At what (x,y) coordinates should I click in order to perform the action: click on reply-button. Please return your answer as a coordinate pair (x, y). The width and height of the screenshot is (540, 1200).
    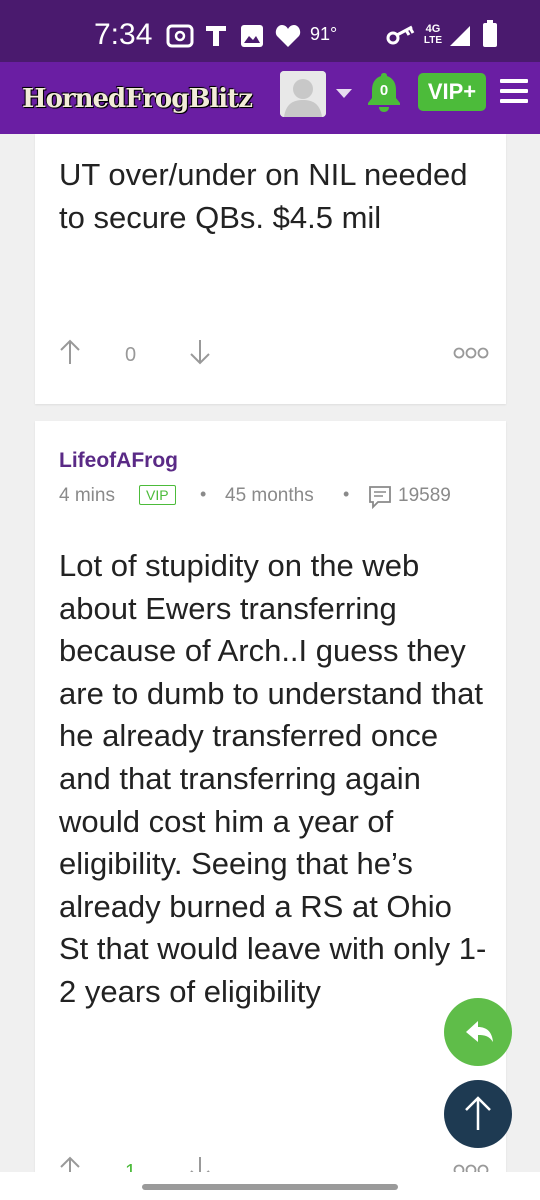
    Looking at the image, I should click on (478, 1032).